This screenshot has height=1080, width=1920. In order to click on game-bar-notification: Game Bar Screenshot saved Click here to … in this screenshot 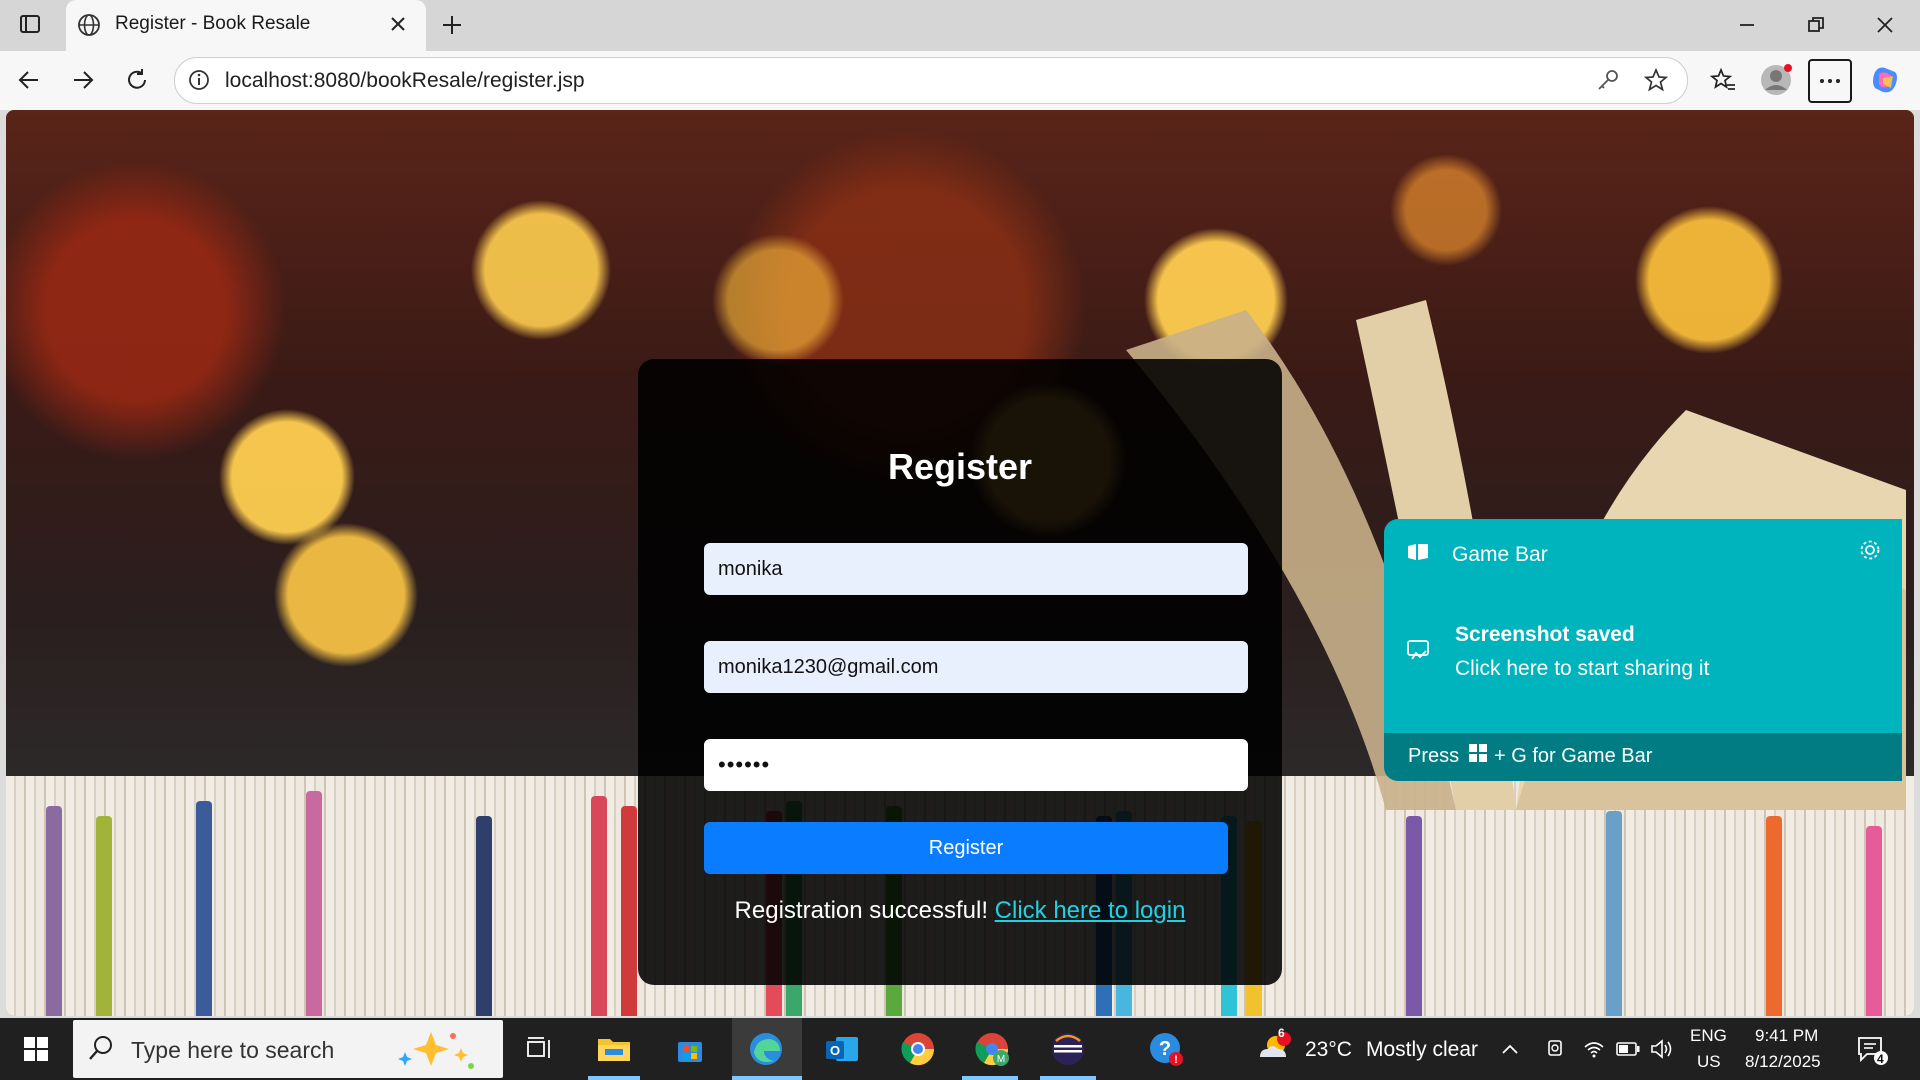, I will do `click(1643, 650)`.